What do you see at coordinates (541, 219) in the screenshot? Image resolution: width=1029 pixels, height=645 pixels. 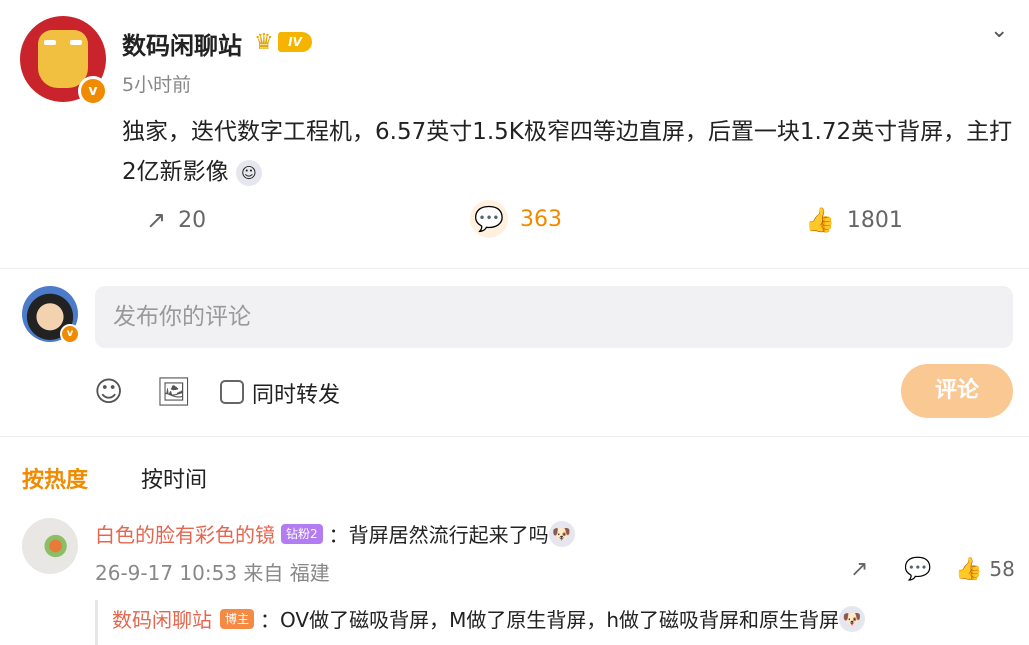 I see `comment-count: 363` at bounding box center [541, 219].